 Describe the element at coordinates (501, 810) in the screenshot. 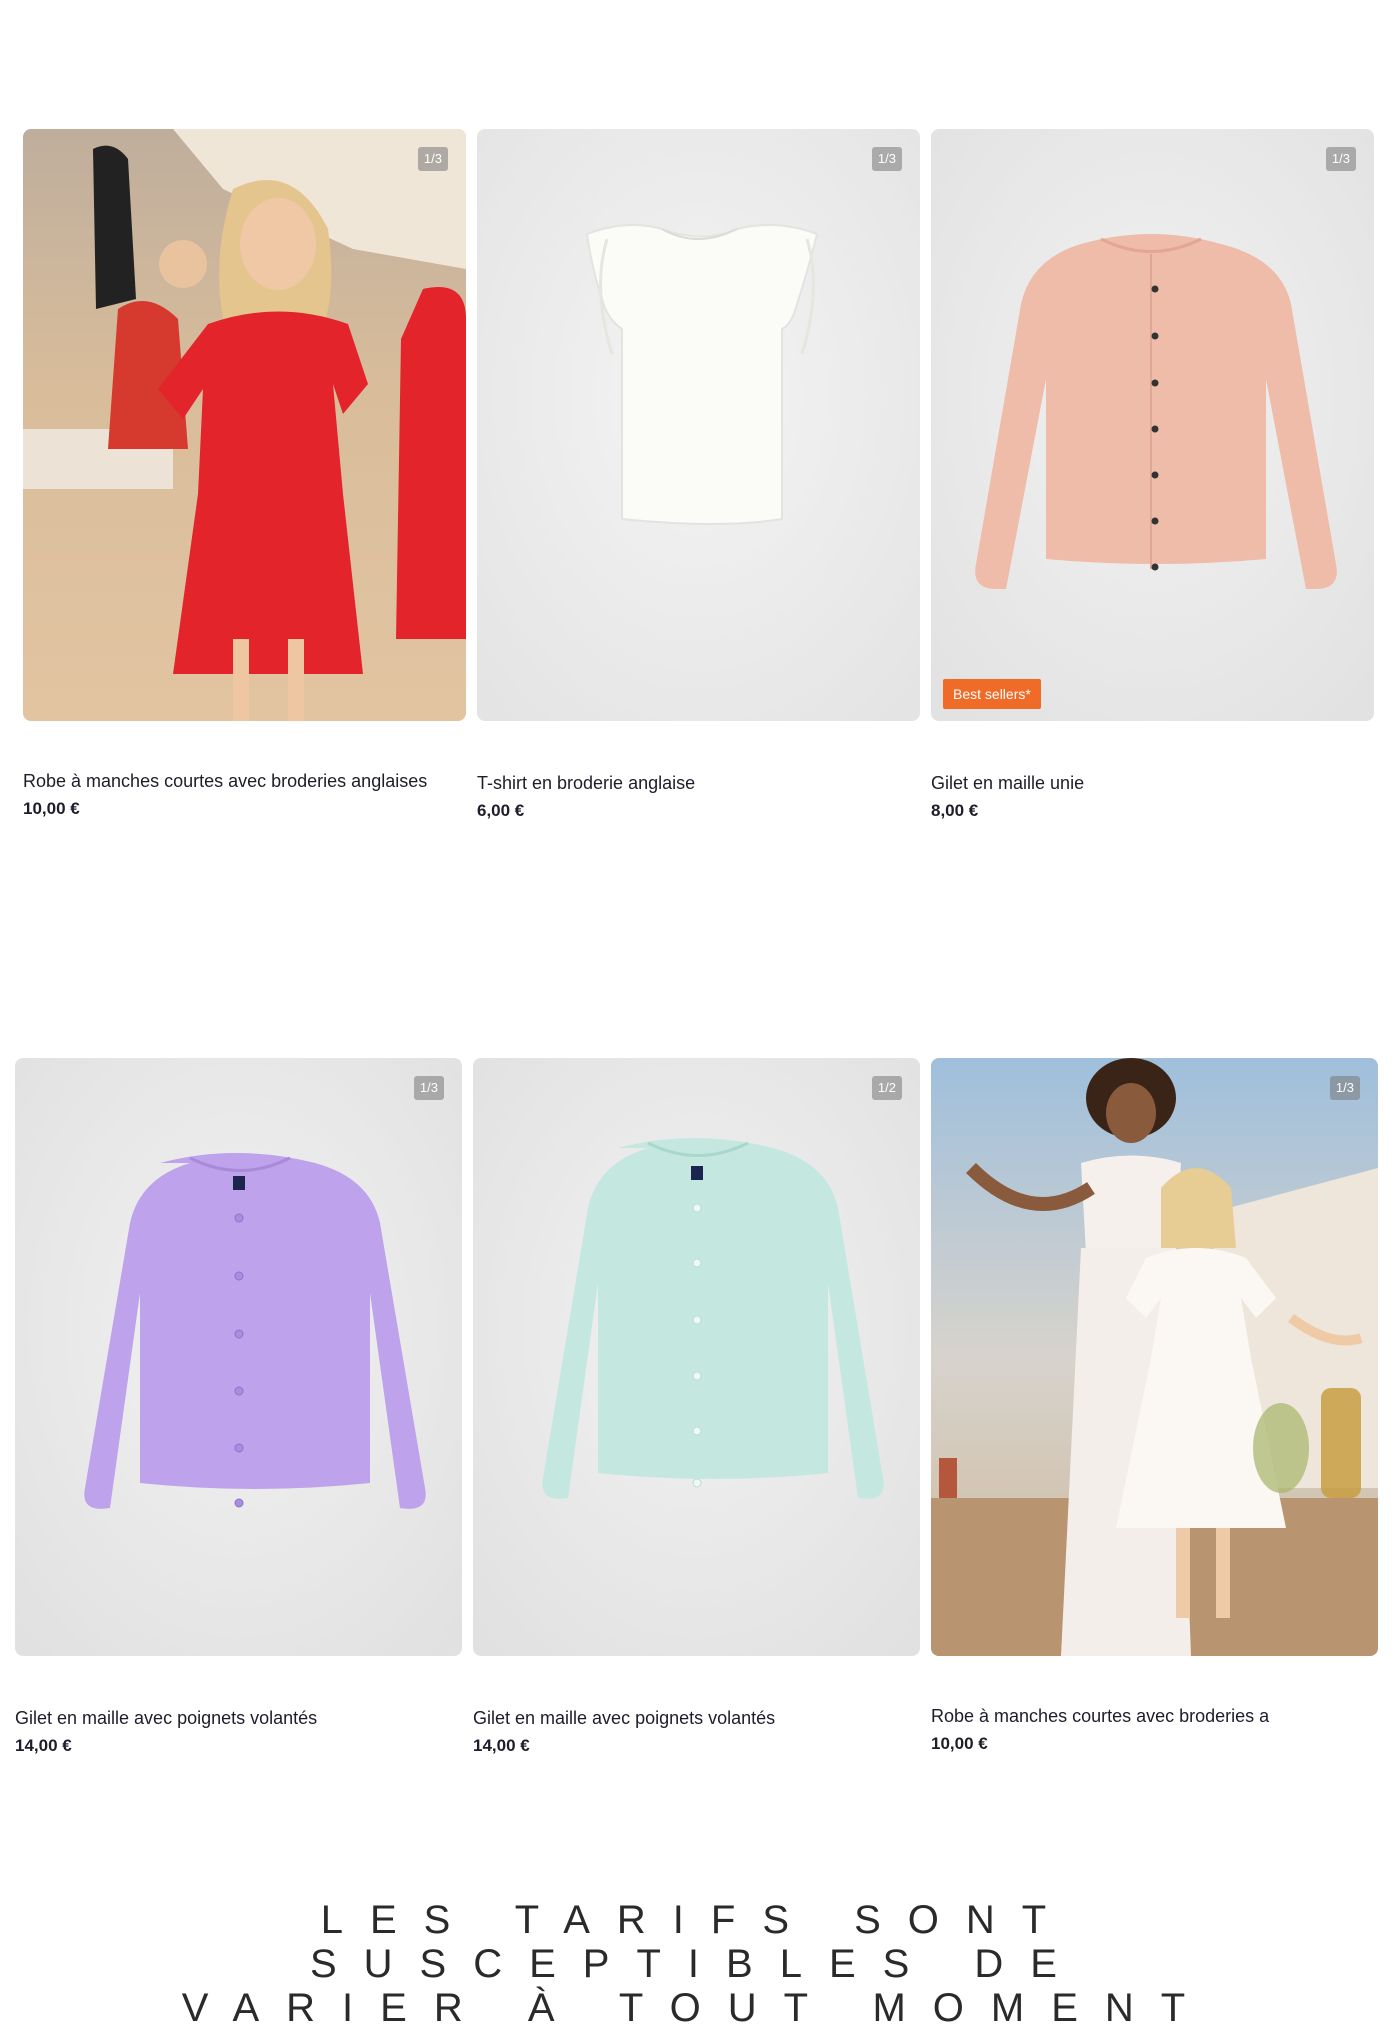

I see `product-price: 6,00 €` at that location.